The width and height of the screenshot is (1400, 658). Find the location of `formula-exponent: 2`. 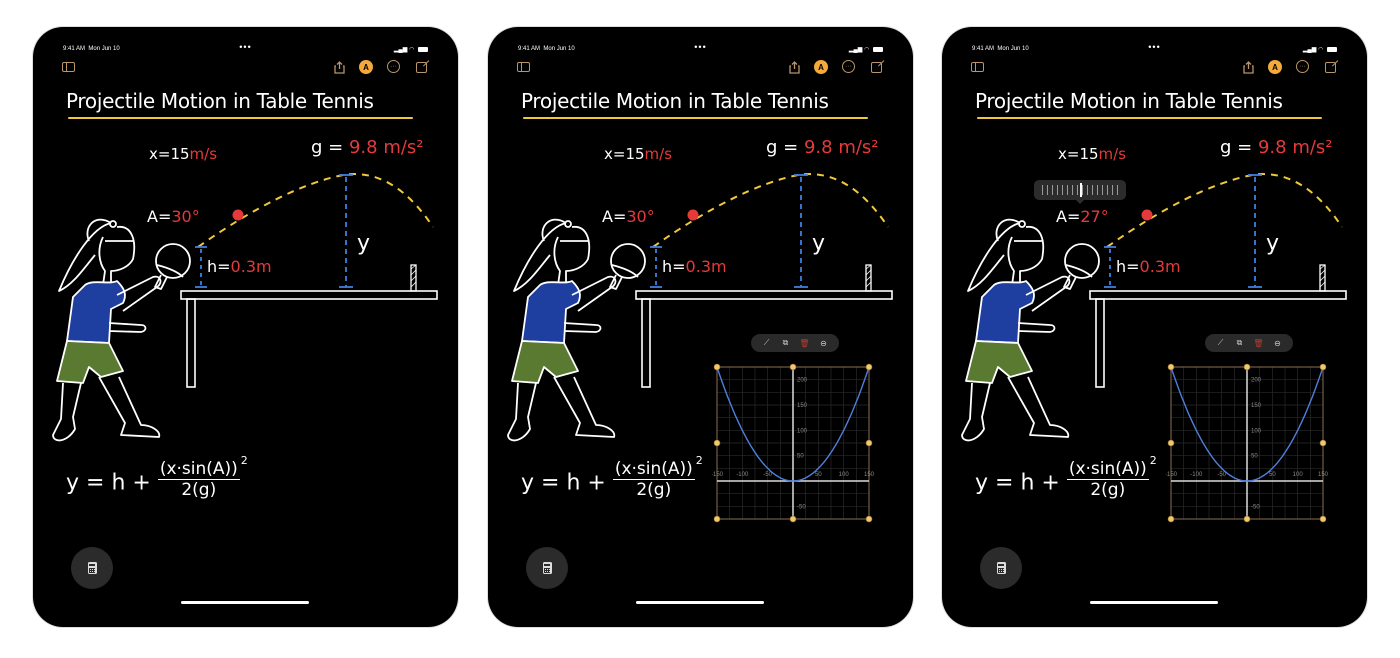

formula-exponent: 2 is located at coordinates (244, 460).